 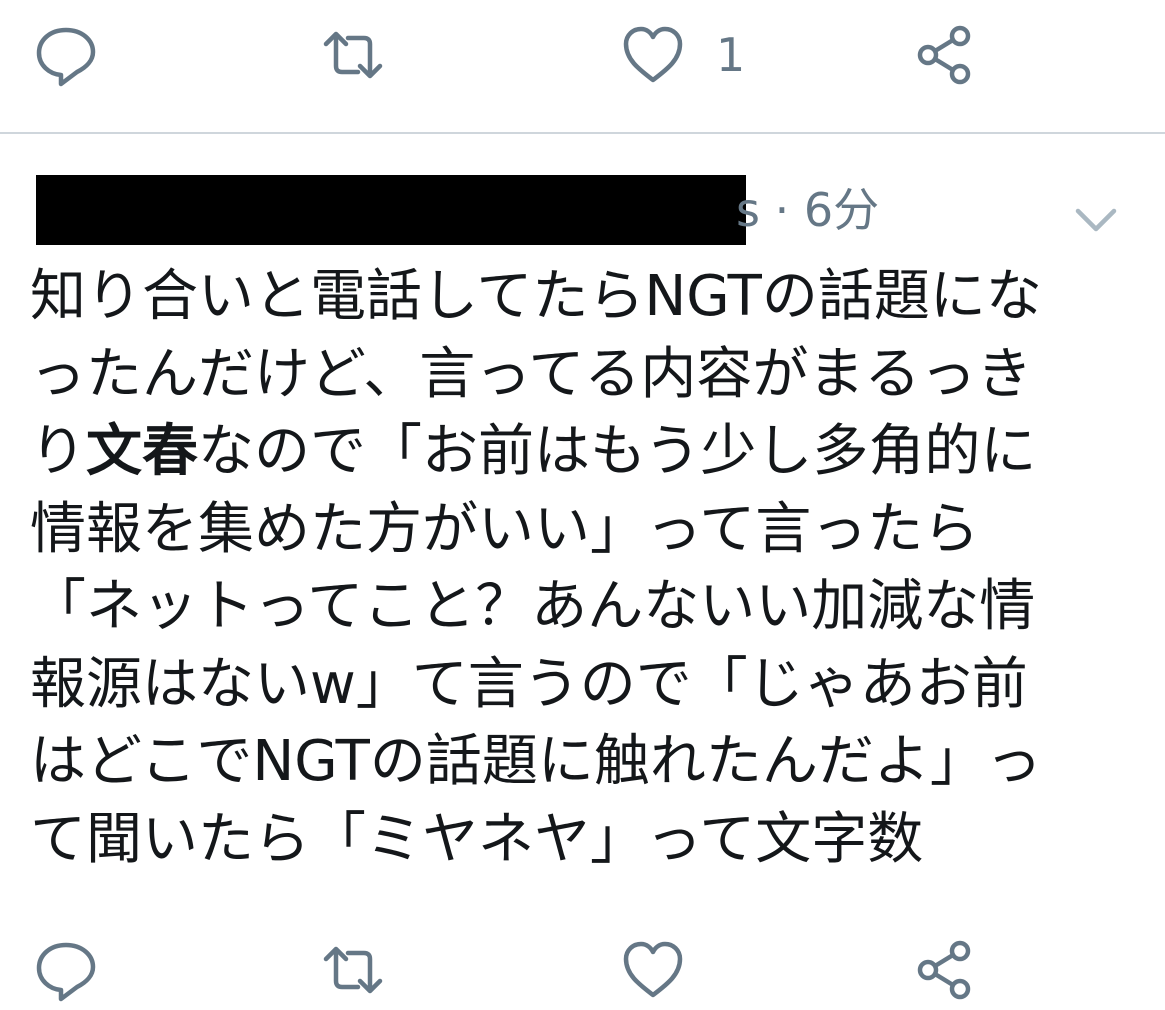 What do you see at coordinates (529, 684) in the screenshot?
I see `tweet-line: 報源はないw」て言うので「じゃあお前` at bounding box center [529, 684].